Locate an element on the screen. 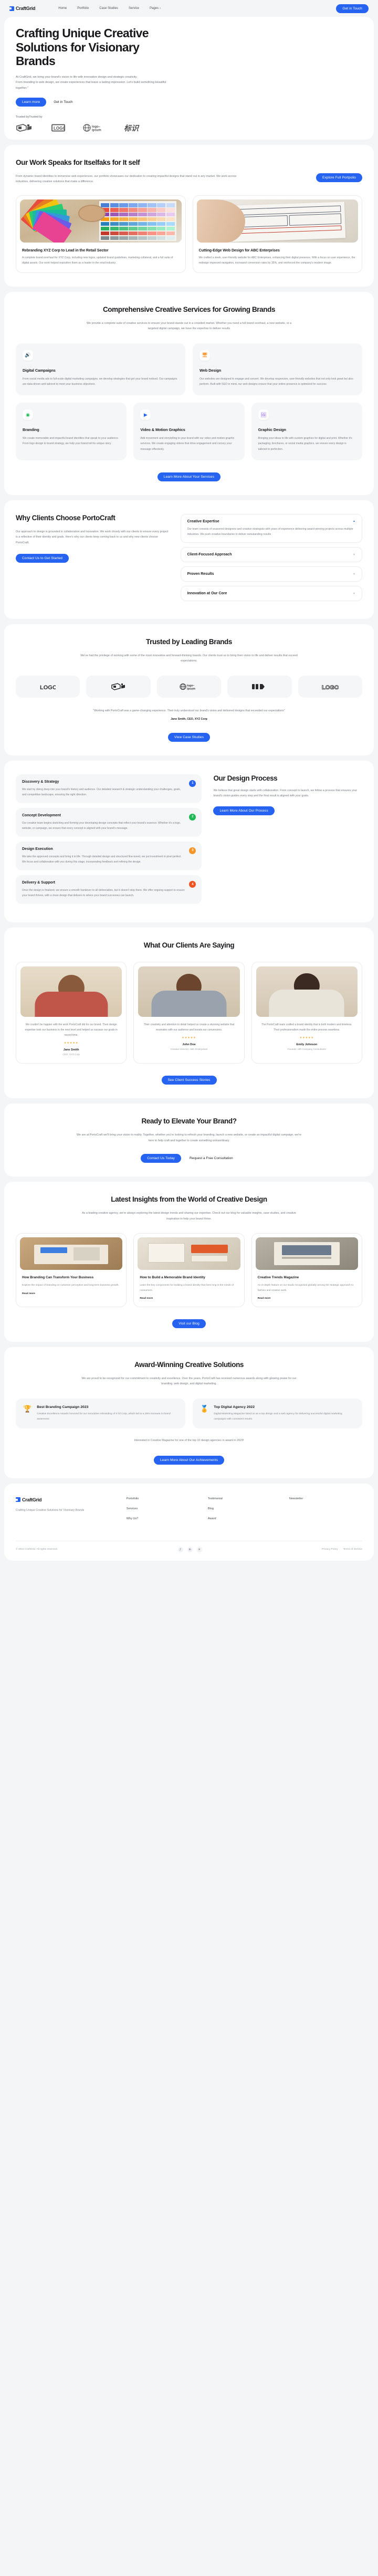 This screenshot has height=2576, width=378. blog-card-title: Creative Trends Magazine is located at coordinates (278, 1278).